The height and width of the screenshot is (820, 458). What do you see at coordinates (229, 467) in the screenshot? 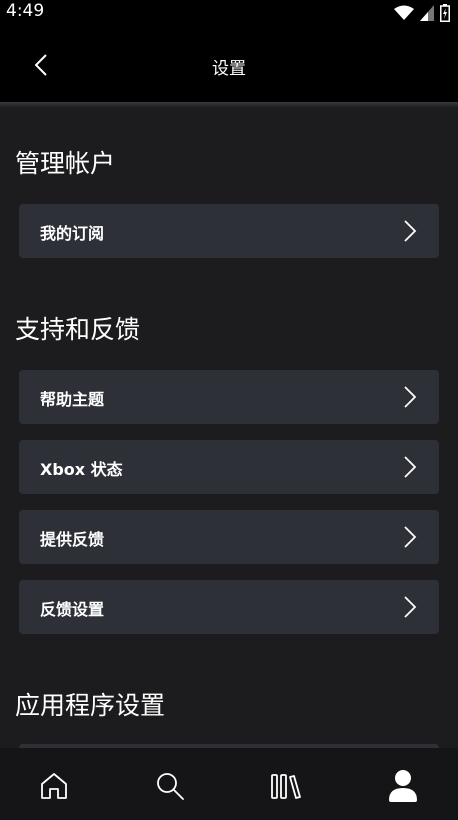
I see `settings-item-xbox-status: Xbox 状态` at bounding box center [229, 467].